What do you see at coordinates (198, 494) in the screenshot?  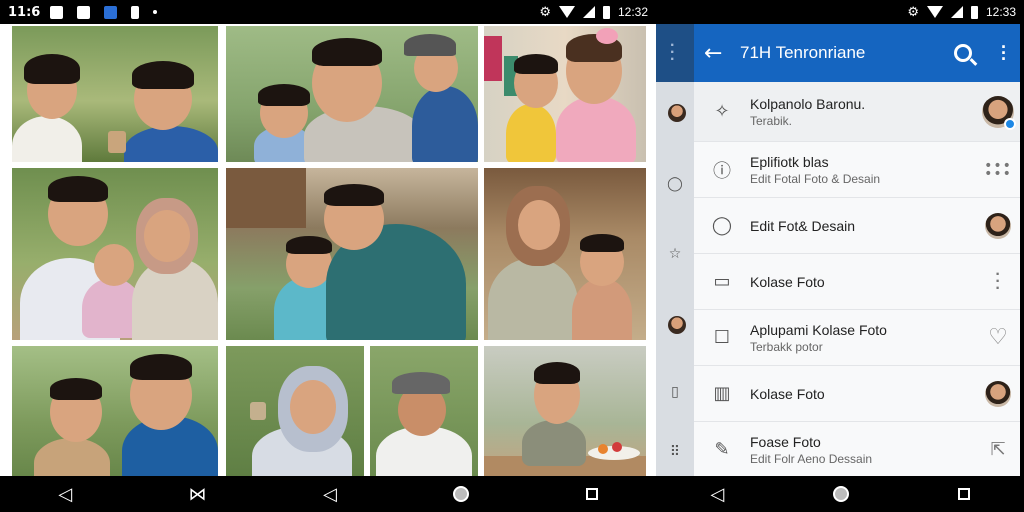 I see `bowtie-icon: ⋈` at bounding box center [198, 494].